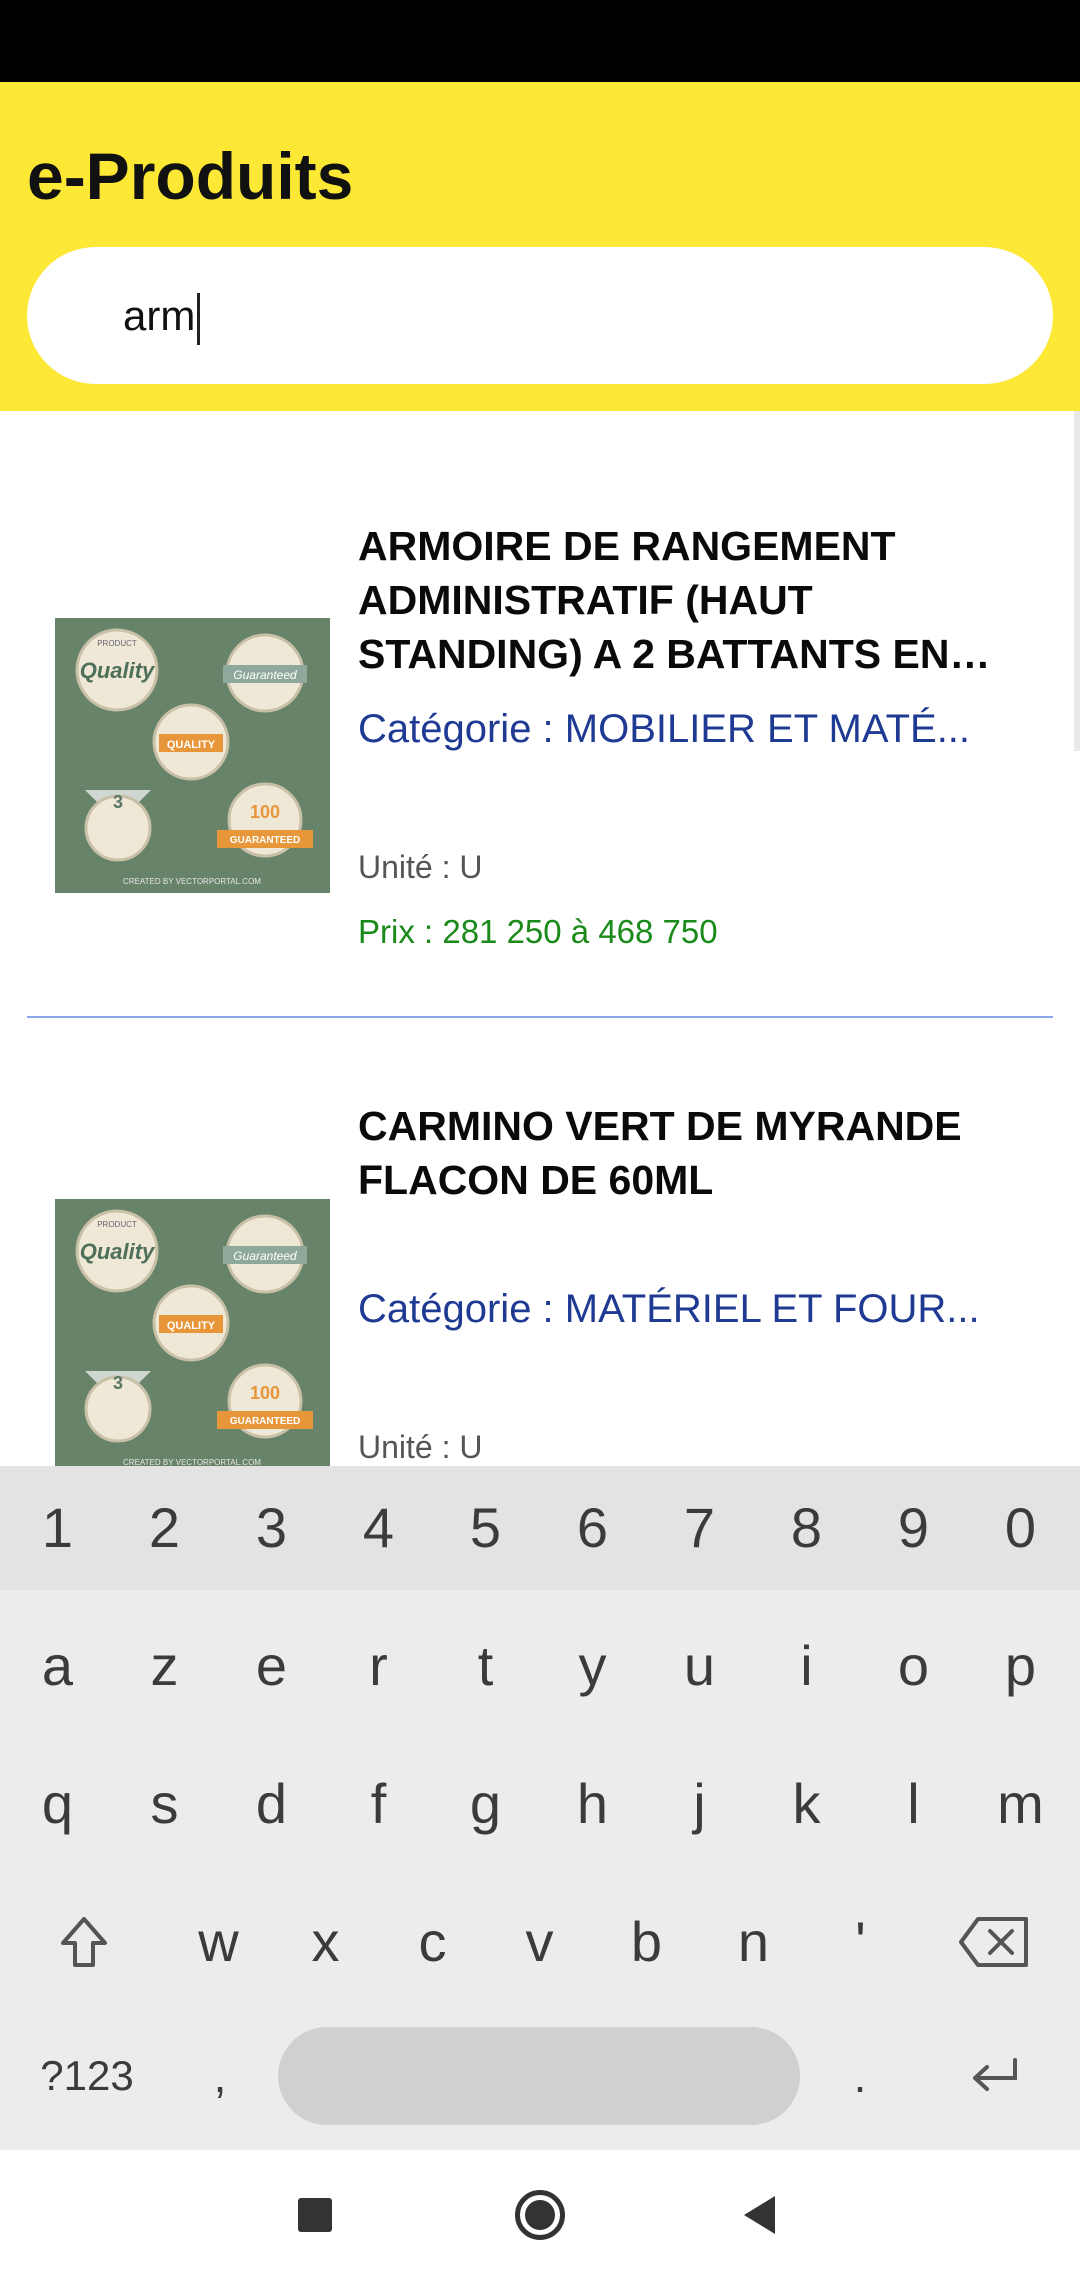  Describe the element at coordinates (760, 2215) in the screenshot. I see `triangle-back-icon` at that location.